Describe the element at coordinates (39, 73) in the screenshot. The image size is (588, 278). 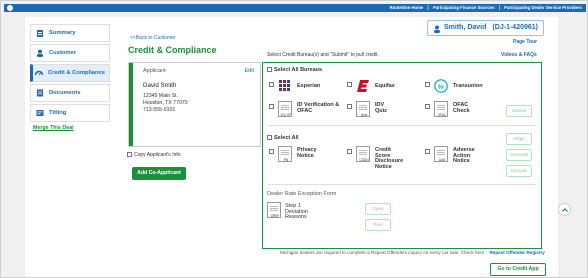
I see `gauge-icon` at that location.